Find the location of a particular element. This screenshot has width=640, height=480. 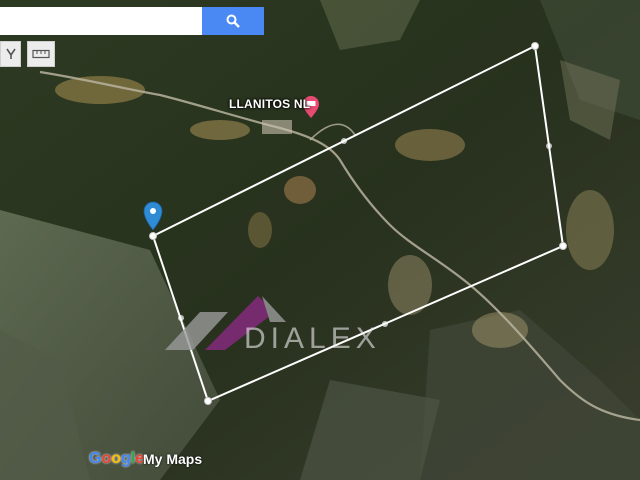

search-button is located at coordinates (233, 21).